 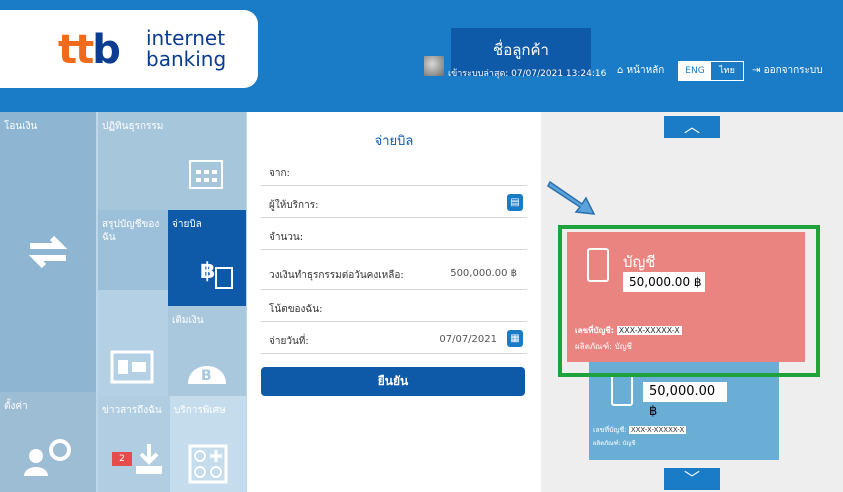 What do you see at coordinates (149, 459) in the screenshot?
I see `inbox-download-icon` at bounding box center [149, 459].